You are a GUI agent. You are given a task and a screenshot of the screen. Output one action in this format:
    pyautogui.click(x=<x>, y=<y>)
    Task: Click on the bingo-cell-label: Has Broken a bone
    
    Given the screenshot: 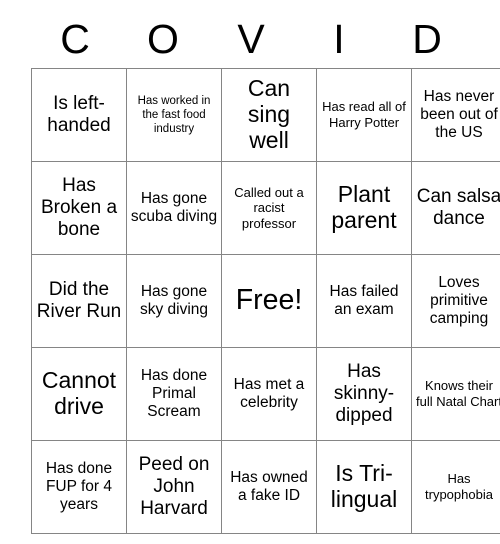 What is the action you would take?
    pyautogui.click(x=79, y=207)
    